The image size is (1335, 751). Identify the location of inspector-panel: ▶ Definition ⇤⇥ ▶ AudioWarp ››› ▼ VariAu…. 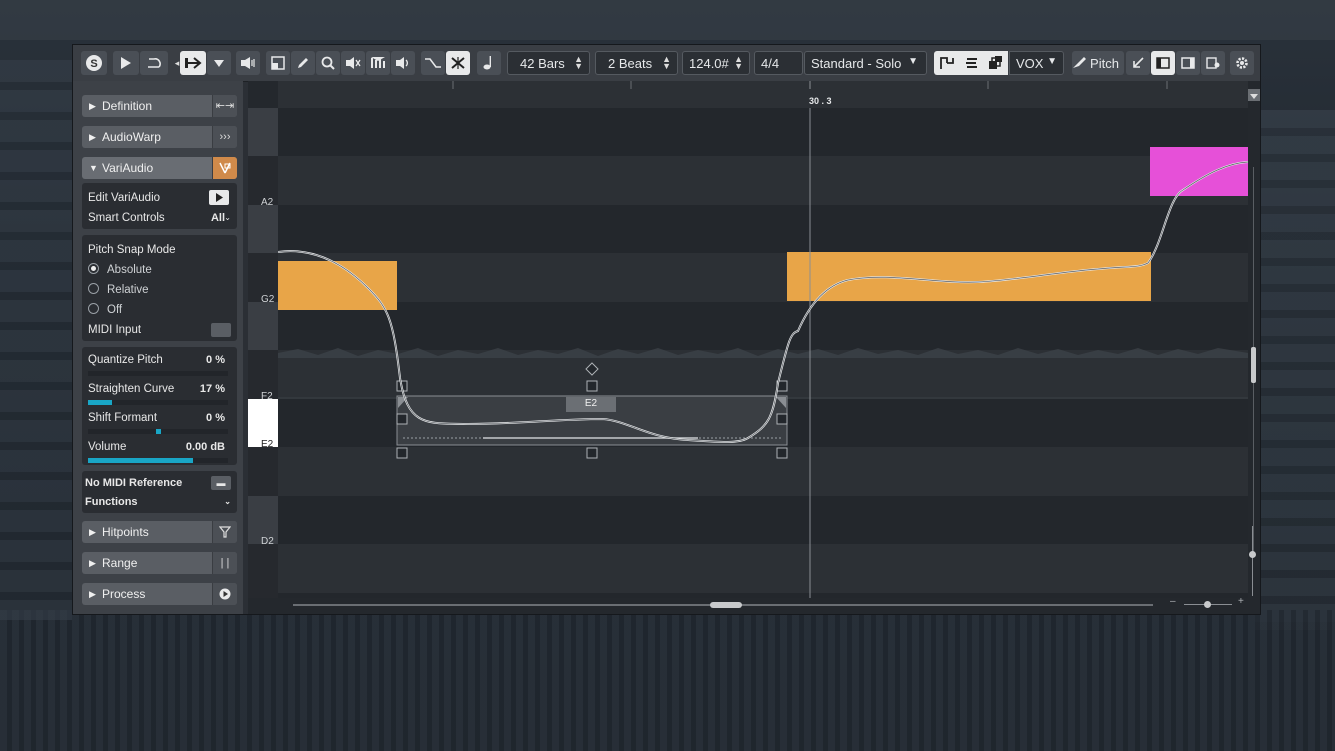
(158, 347).